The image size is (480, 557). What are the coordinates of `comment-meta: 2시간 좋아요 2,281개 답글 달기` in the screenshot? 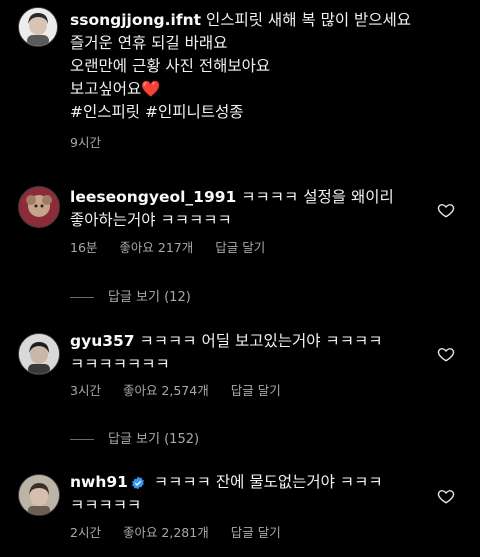 It's located at (186, 531).